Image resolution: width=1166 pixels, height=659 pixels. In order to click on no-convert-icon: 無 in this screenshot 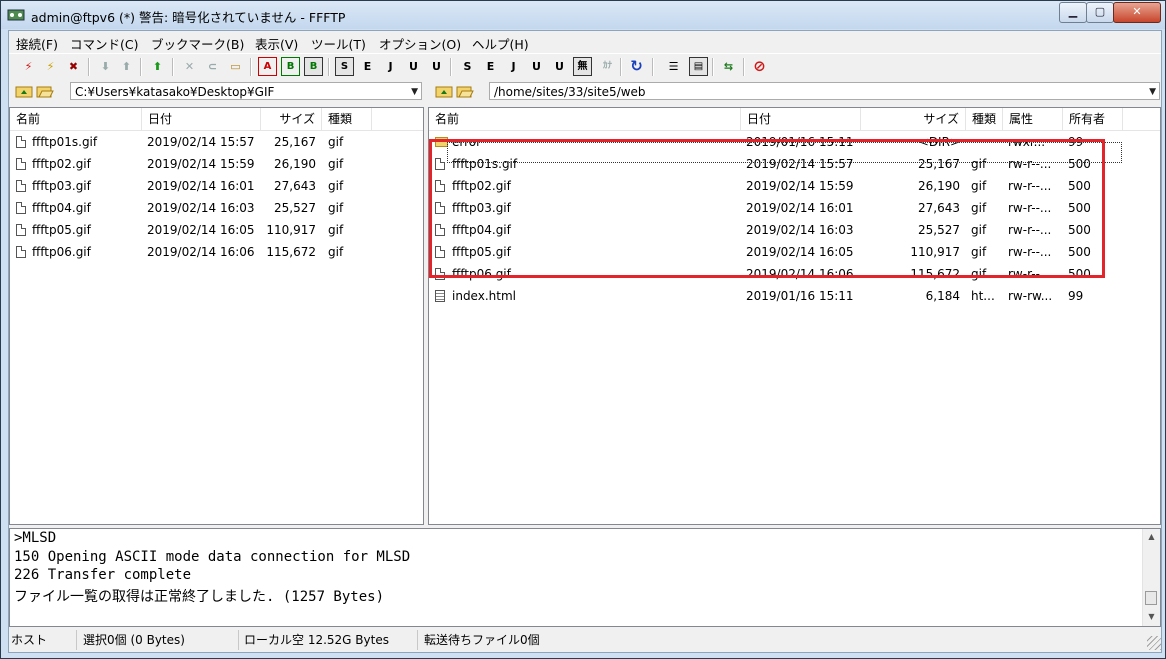, I will do `click(582, 66)`.